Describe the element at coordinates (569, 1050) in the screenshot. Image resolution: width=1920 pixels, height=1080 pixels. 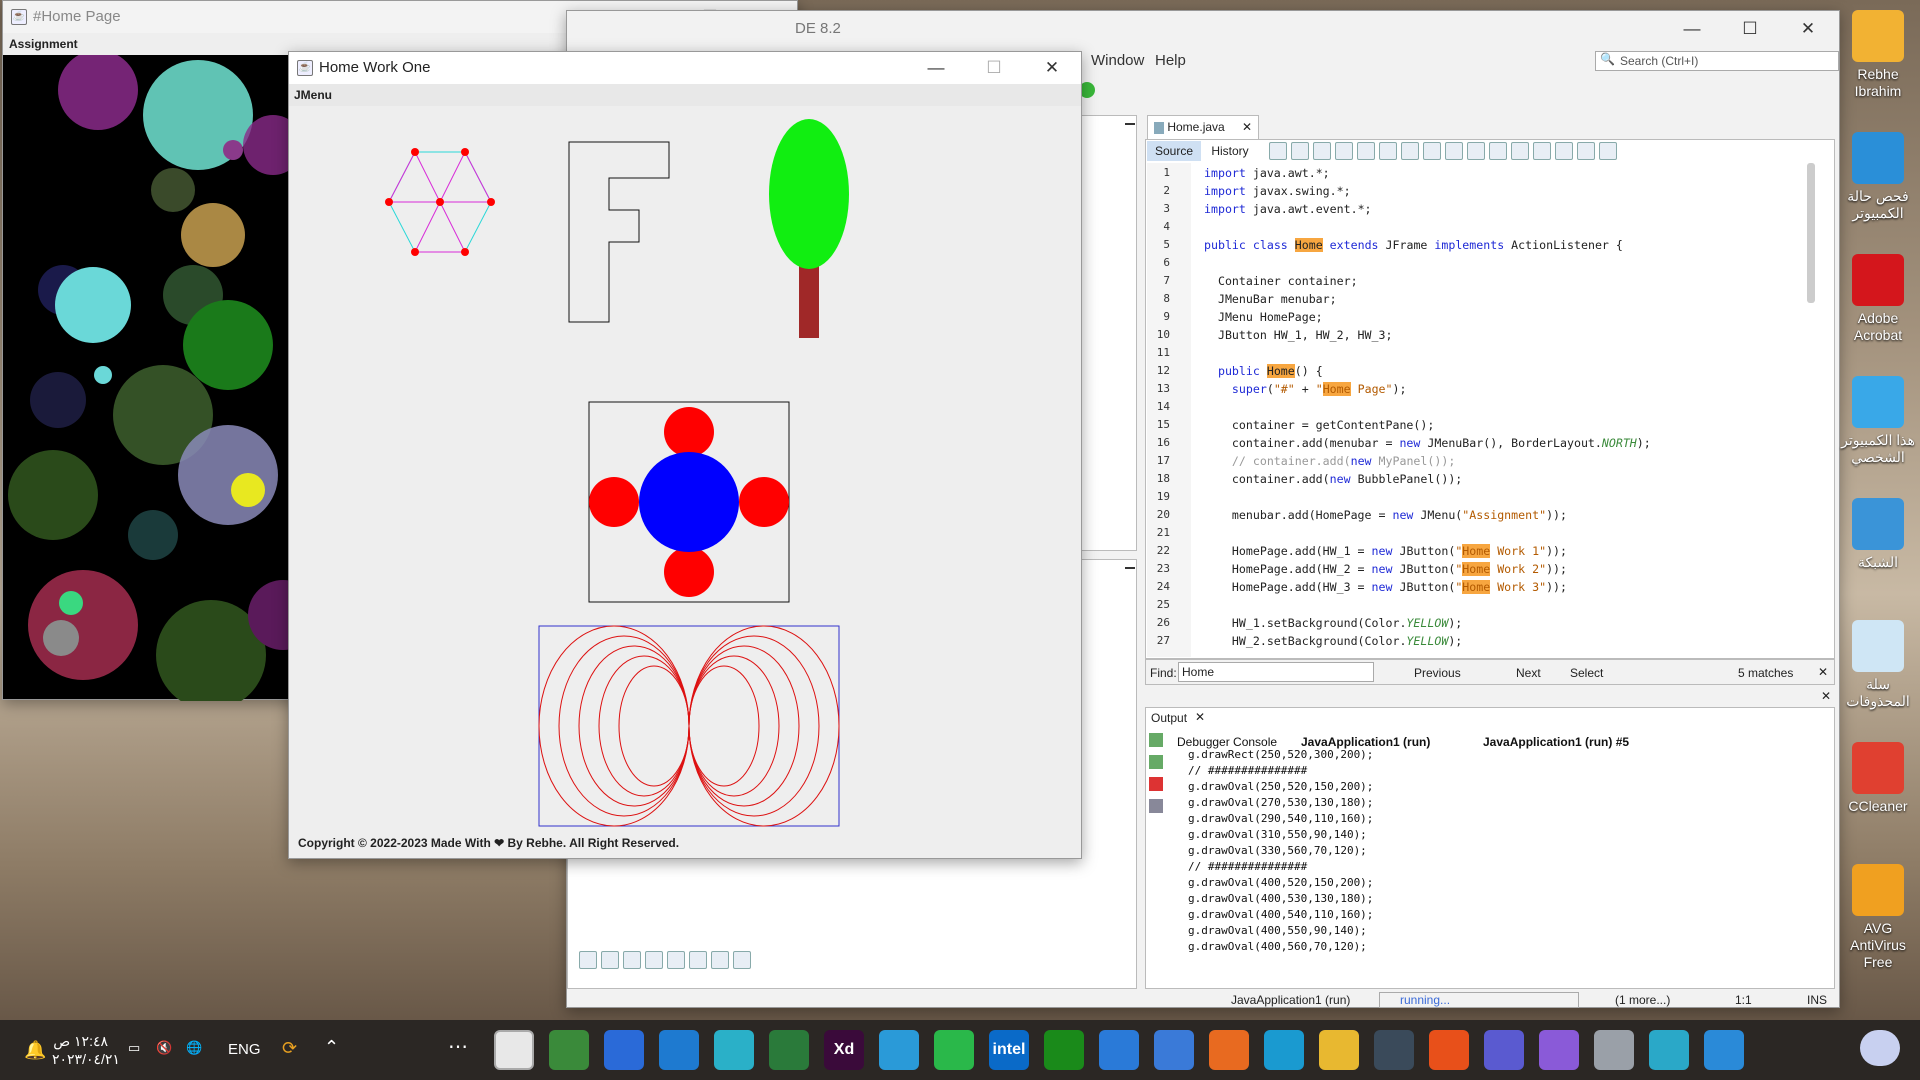
I see `chrome-taskbar-icon` at that location.